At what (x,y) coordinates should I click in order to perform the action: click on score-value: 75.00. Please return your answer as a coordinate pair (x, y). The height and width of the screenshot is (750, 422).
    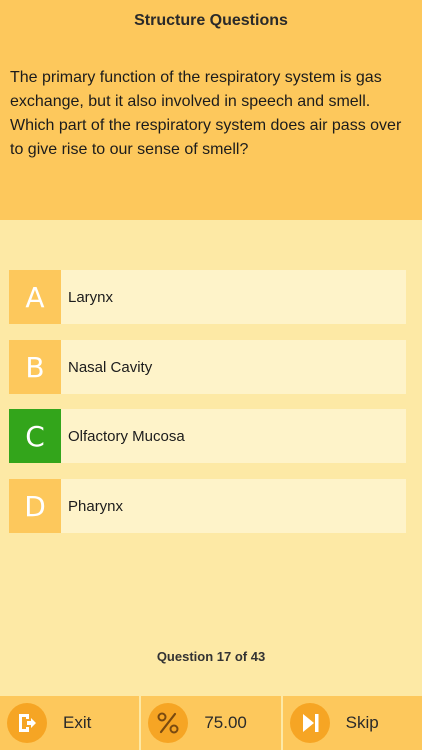
    Looking at the image, I should click on (225, 722).